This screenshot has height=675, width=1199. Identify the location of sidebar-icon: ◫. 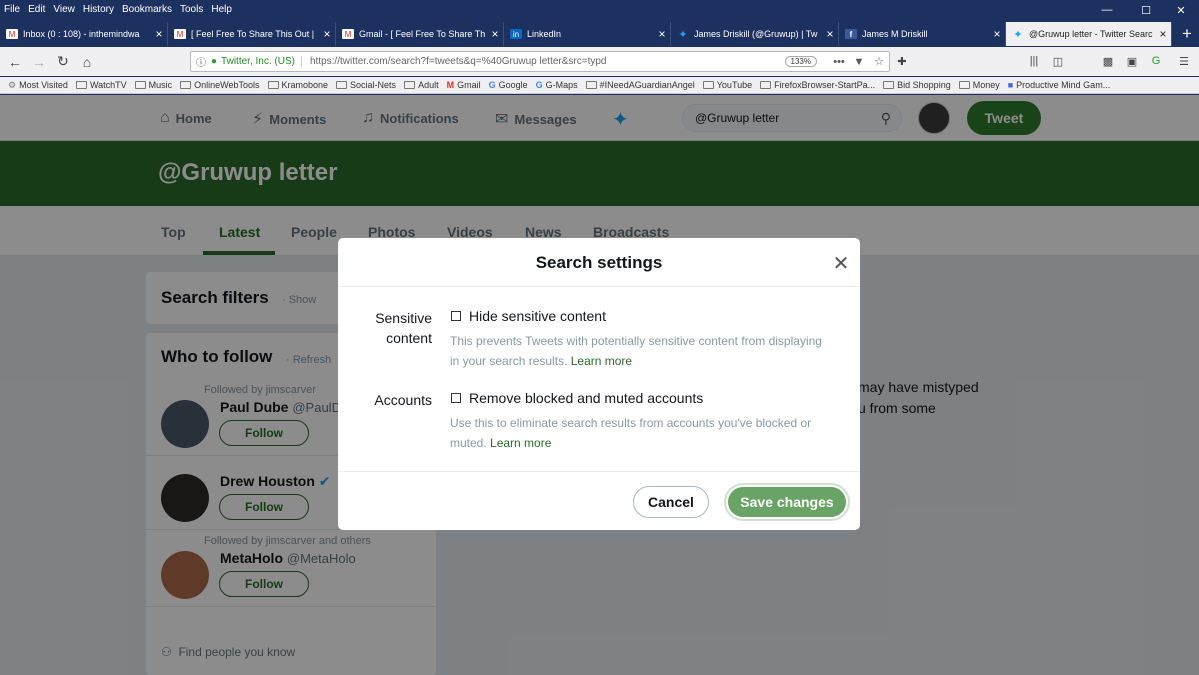
(1058, 61).